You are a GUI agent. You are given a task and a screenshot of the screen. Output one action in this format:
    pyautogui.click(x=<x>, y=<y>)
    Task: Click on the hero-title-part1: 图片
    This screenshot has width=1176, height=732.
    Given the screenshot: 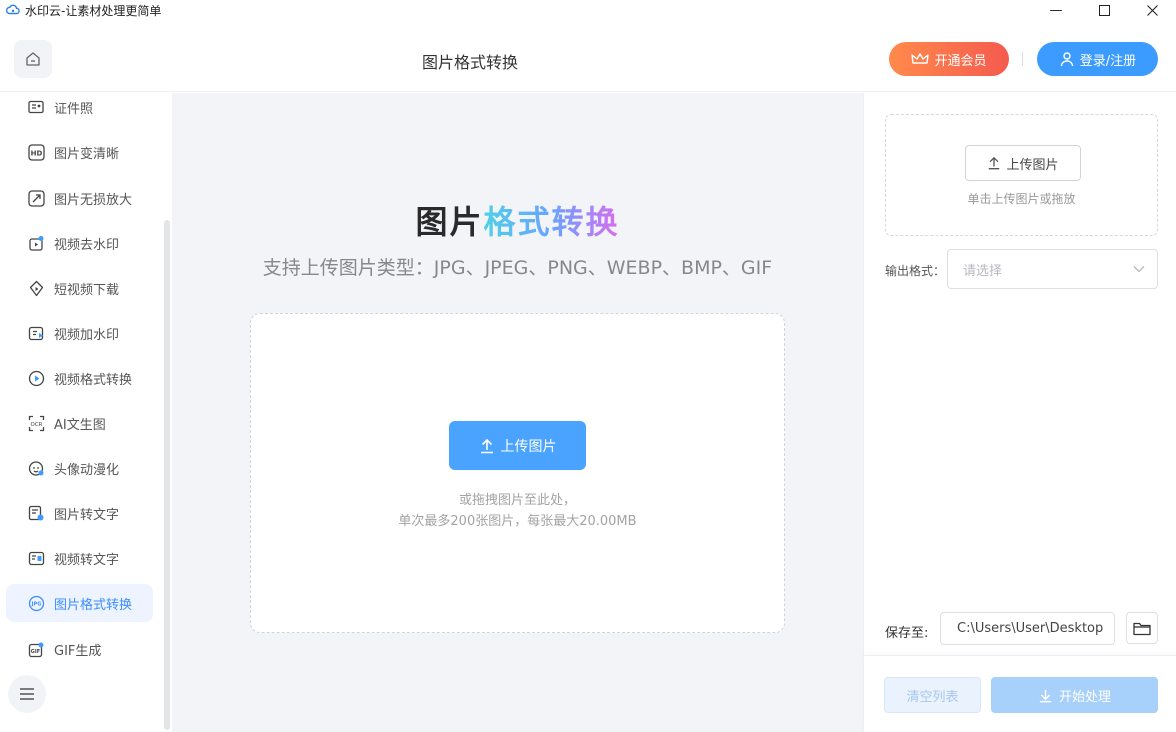 What is the action you would take?
    pyautogui.click(x=449, y=222)
    